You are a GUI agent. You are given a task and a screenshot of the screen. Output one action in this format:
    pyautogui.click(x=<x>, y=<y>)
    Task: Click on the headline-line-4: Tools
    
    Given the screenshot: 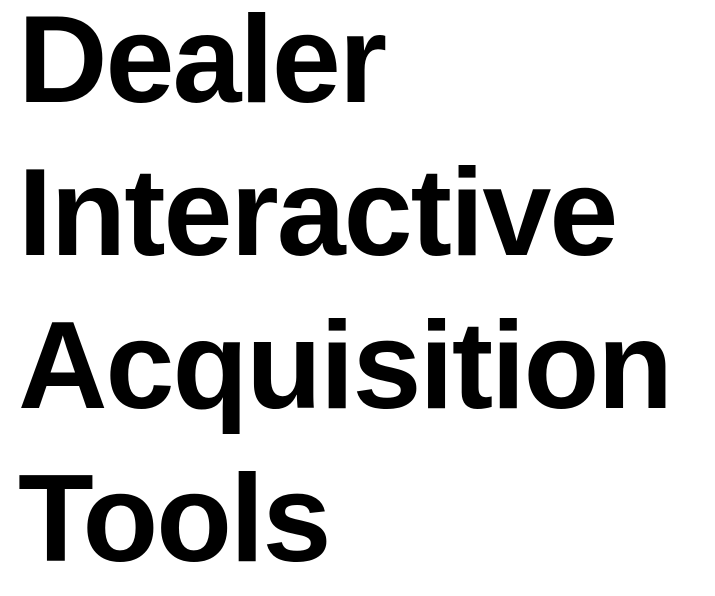 What is the action you would take?
    pyautogui.click(x=174, y=519)
    